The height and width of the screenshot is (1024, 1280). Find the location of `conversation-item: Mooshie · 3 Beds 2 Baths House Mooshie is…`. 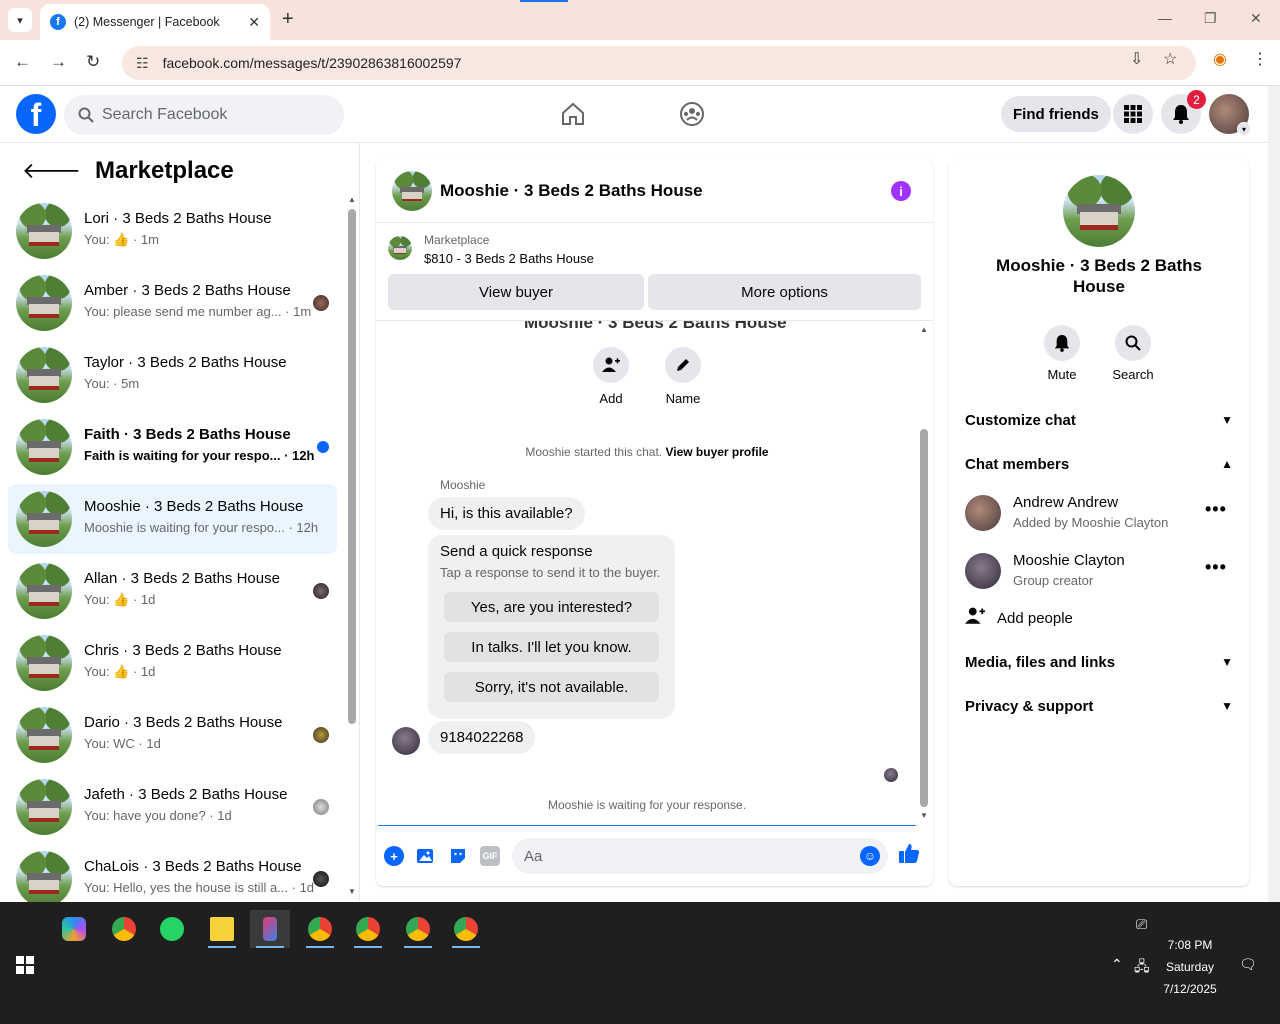

conversation-item: Mooshie · 3 Beds 2 Baths House Mooshie is… is located at coordinates (172, 519).